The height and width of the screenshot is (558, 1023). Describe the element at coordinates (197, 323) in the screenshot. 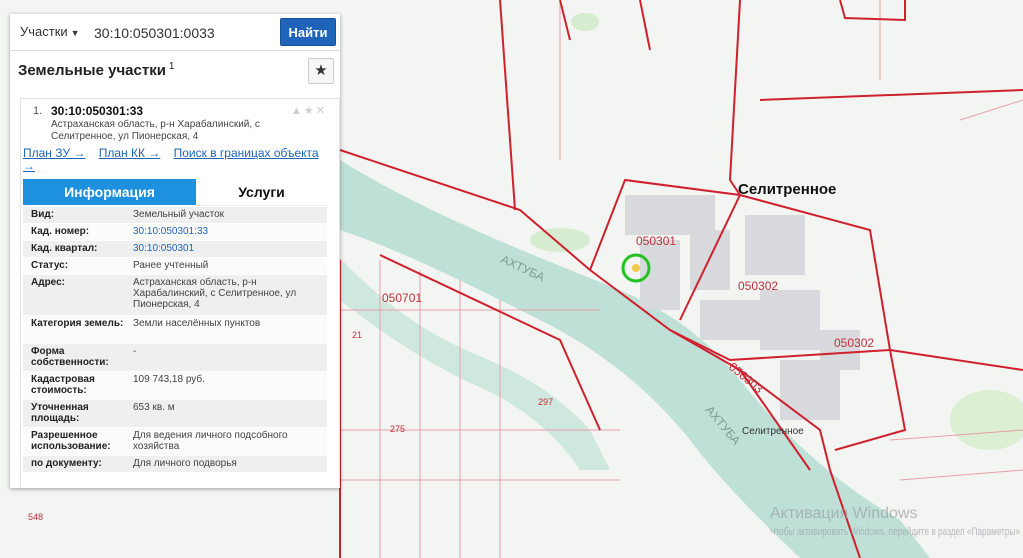

I see `info-value: Земли населённых пунктов` at that location.